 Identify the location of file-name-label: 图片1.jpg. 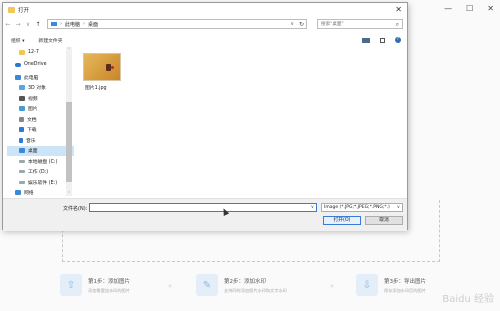
(96, 87).